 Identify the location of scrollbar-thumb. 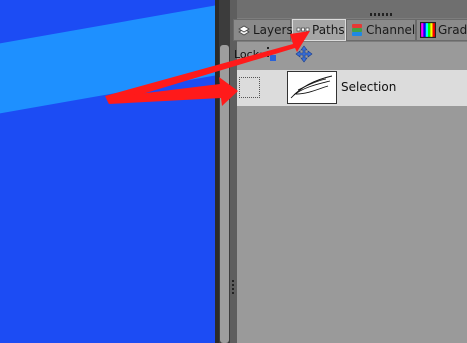
(224, 194).